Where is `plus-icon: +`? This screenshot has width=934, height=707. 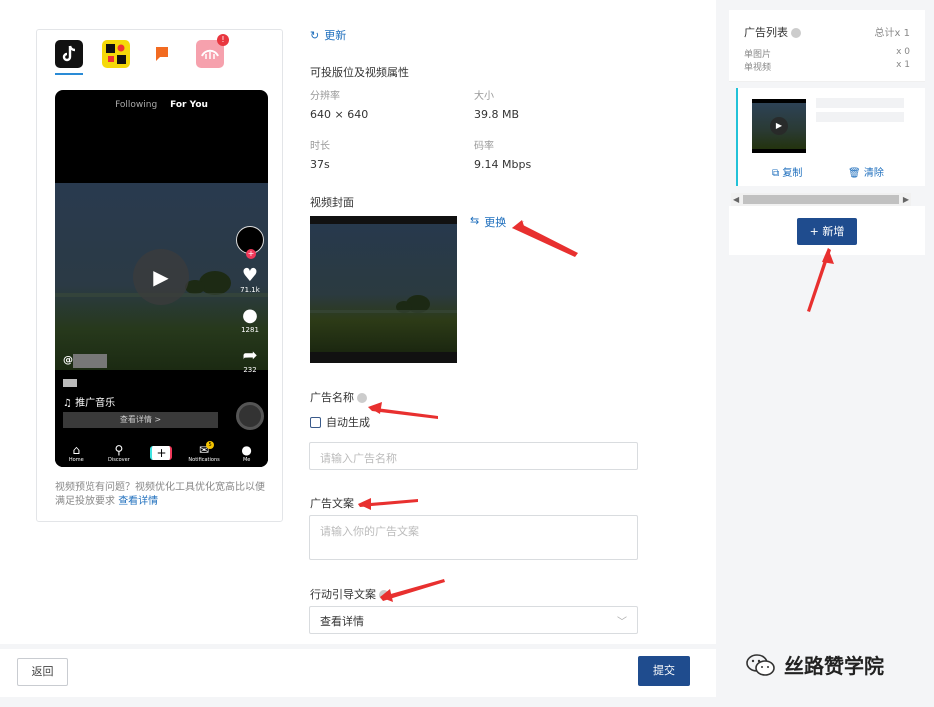
plus-icon: + is located at coordinates (161, 453).